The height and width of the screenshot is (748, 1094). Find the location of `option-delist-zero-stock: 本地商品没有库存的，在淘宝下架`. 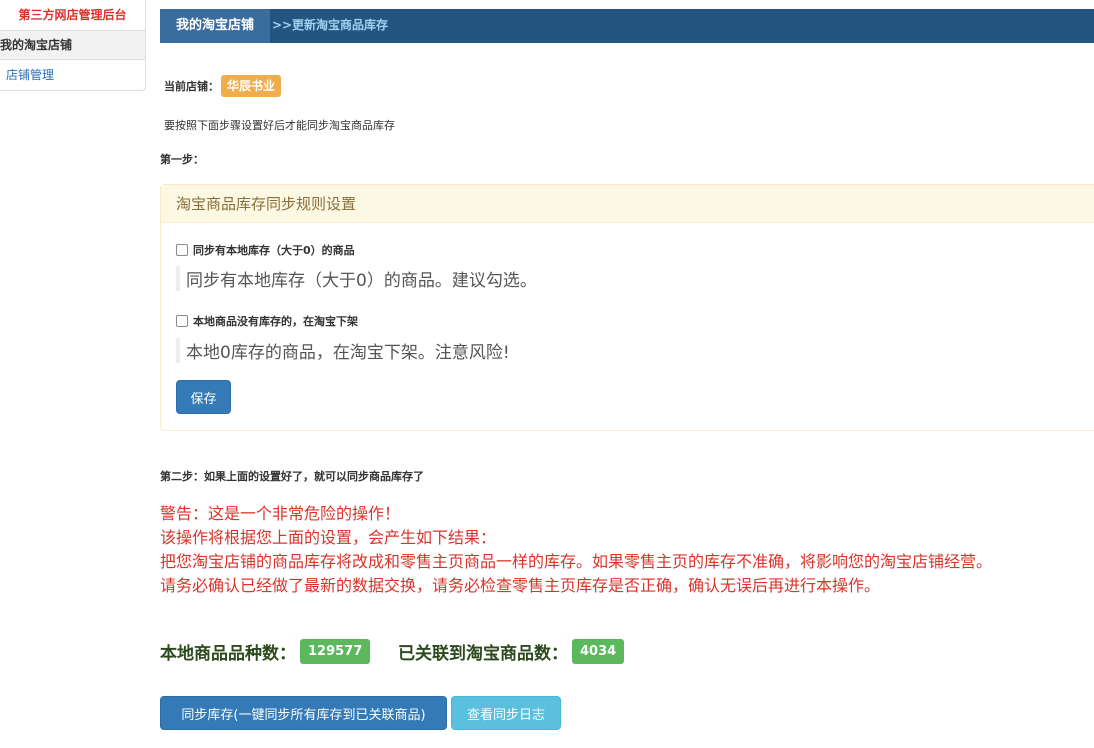

option-delist-zero-stock: 本地商品没有库存的，在淘宝下架 is located at coordinates (267, 321).